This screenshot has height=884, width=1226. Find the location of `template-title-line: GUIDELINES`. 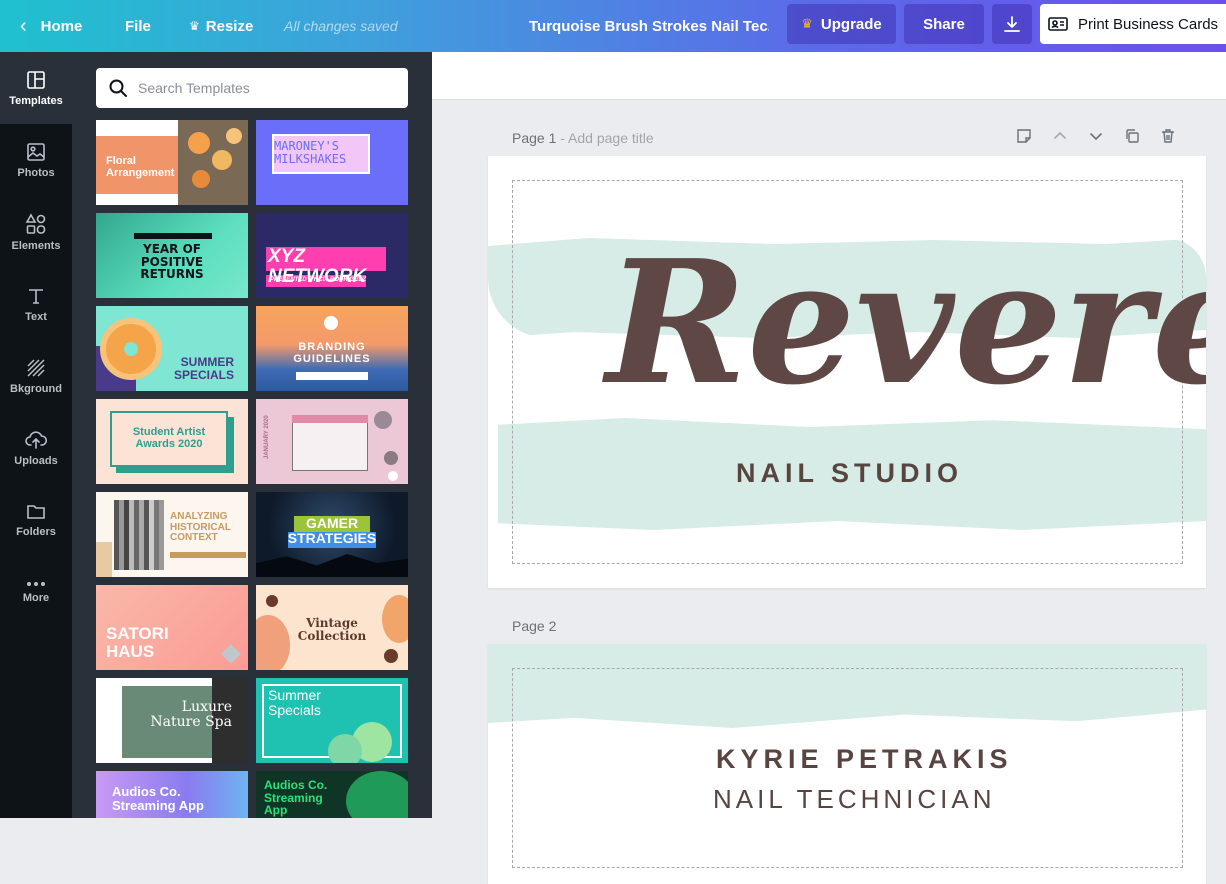

template-title-line: GUIDELINES is located at coordinates (332, 358).